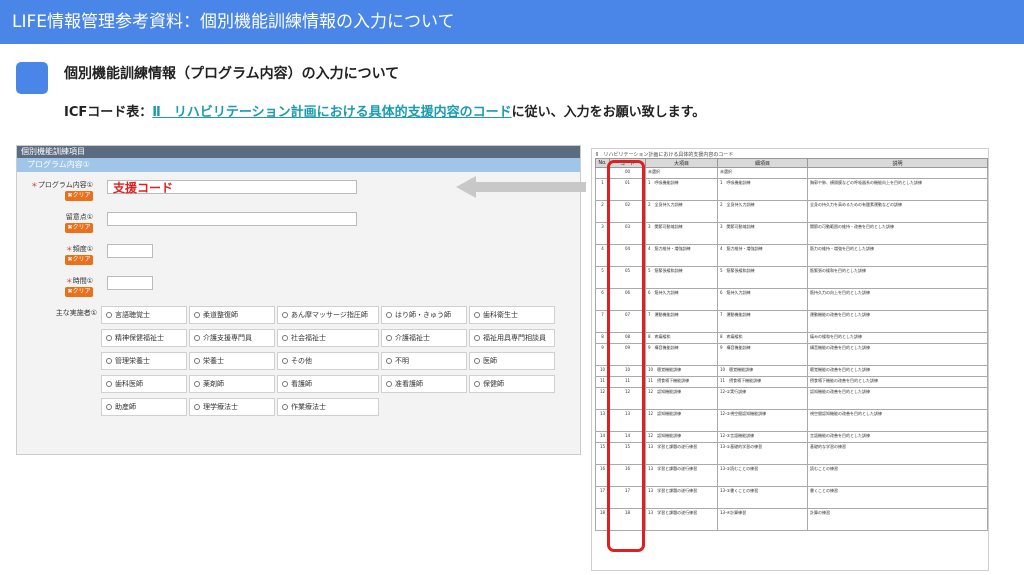 This screenshot has width=1024, height=575. I want to click on job-label: 不明, so click(402, 361).